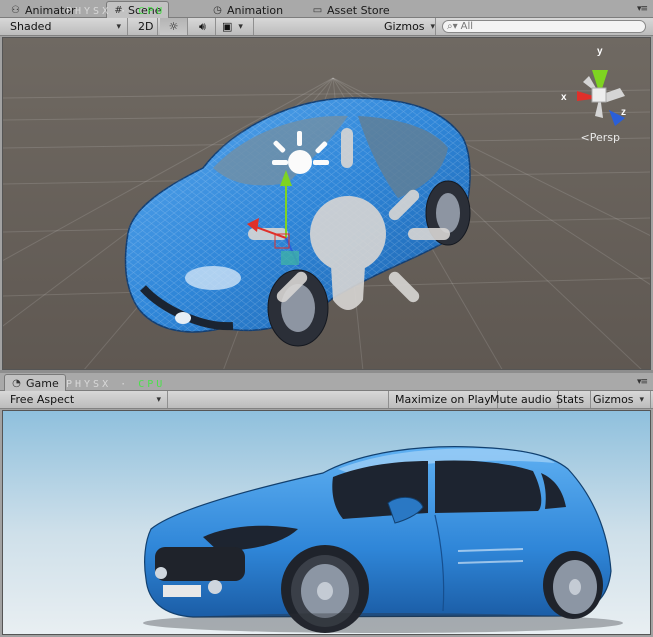 This screenshot has height=637, width=653. Describe the element at coordinates (564, 97) in the screenshot. I see `axis-x-label: x` at that location.